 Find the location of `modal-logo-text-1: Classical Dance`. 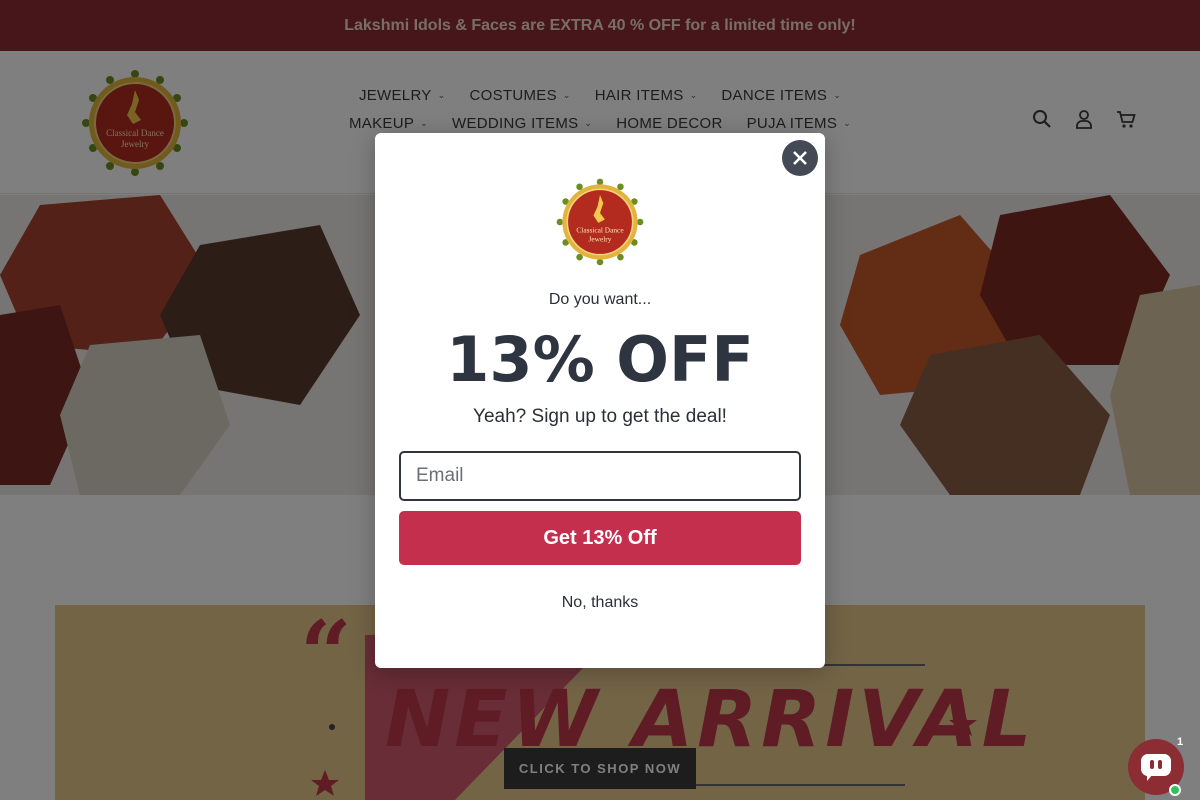

modal-logo-text-1: Classical Dance is located at coordinates (600, 230).